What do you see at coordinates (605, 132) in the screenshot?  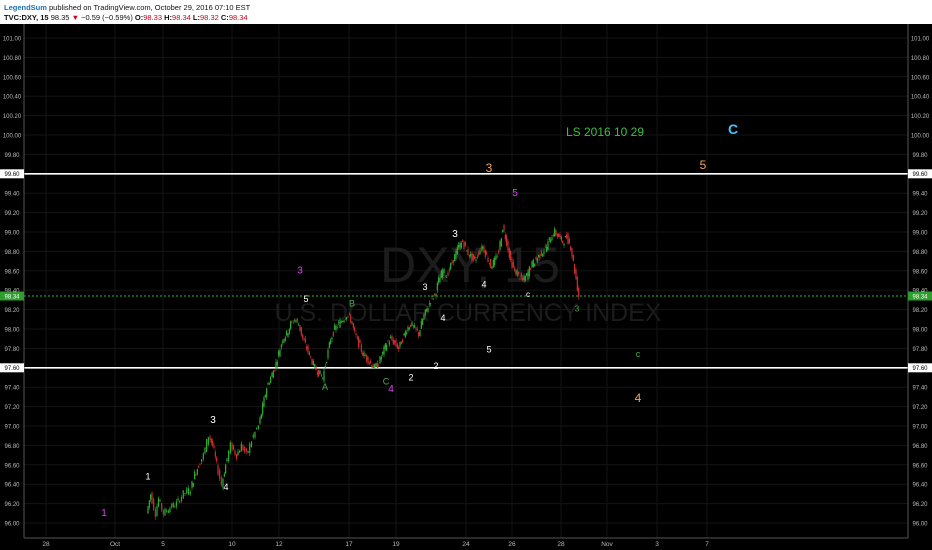 I see `wave-label: LS 2016 10 29` at bounding box center [605, 132].